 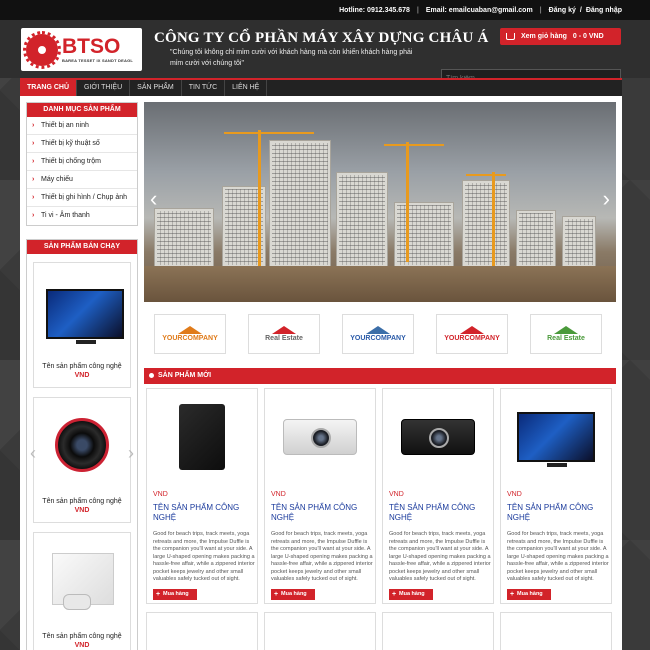 I want to click on speaker-image, so click(x=202, y=437).